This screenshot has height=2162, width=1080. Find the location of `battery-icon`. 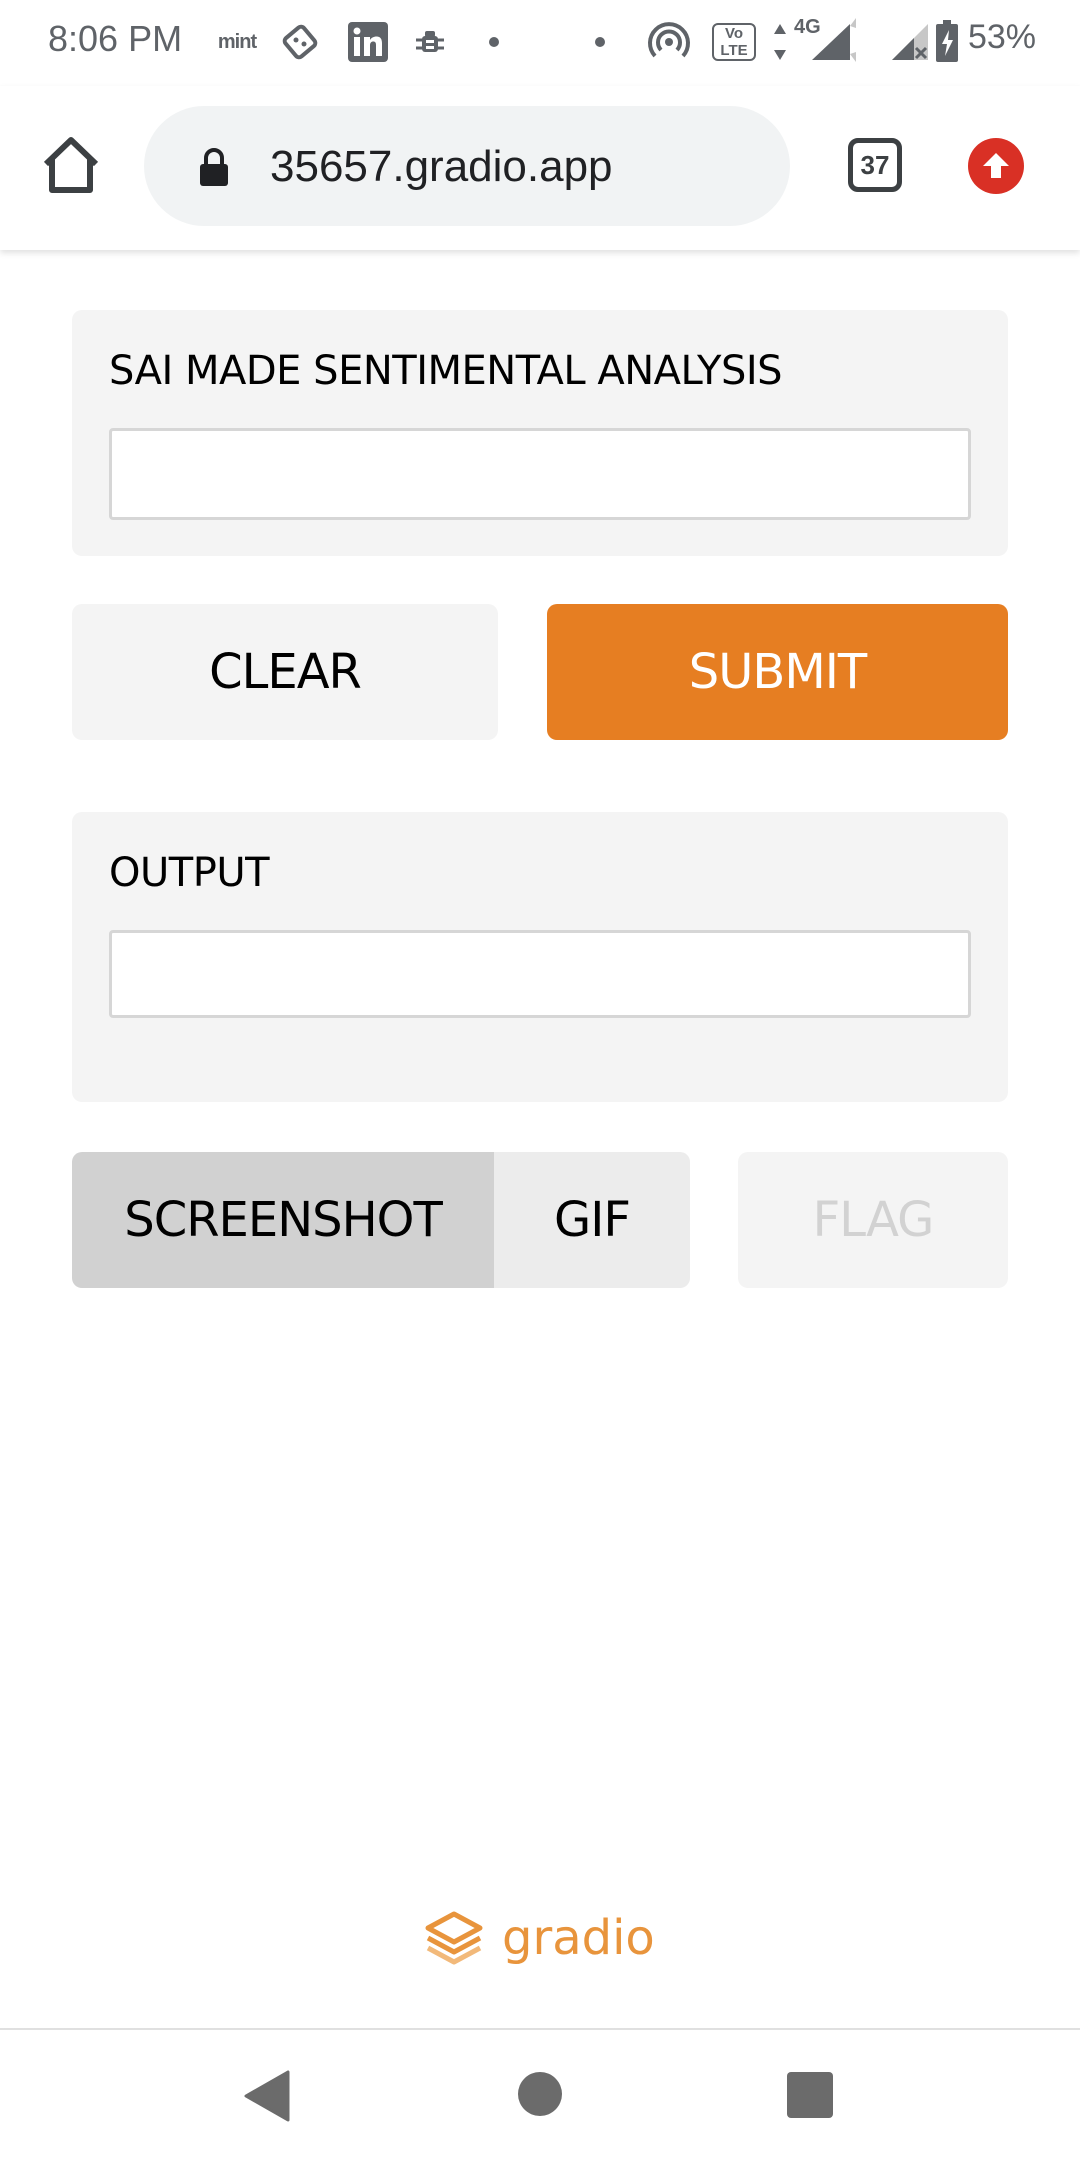

battery-icon is located at coordinates (947, 42).